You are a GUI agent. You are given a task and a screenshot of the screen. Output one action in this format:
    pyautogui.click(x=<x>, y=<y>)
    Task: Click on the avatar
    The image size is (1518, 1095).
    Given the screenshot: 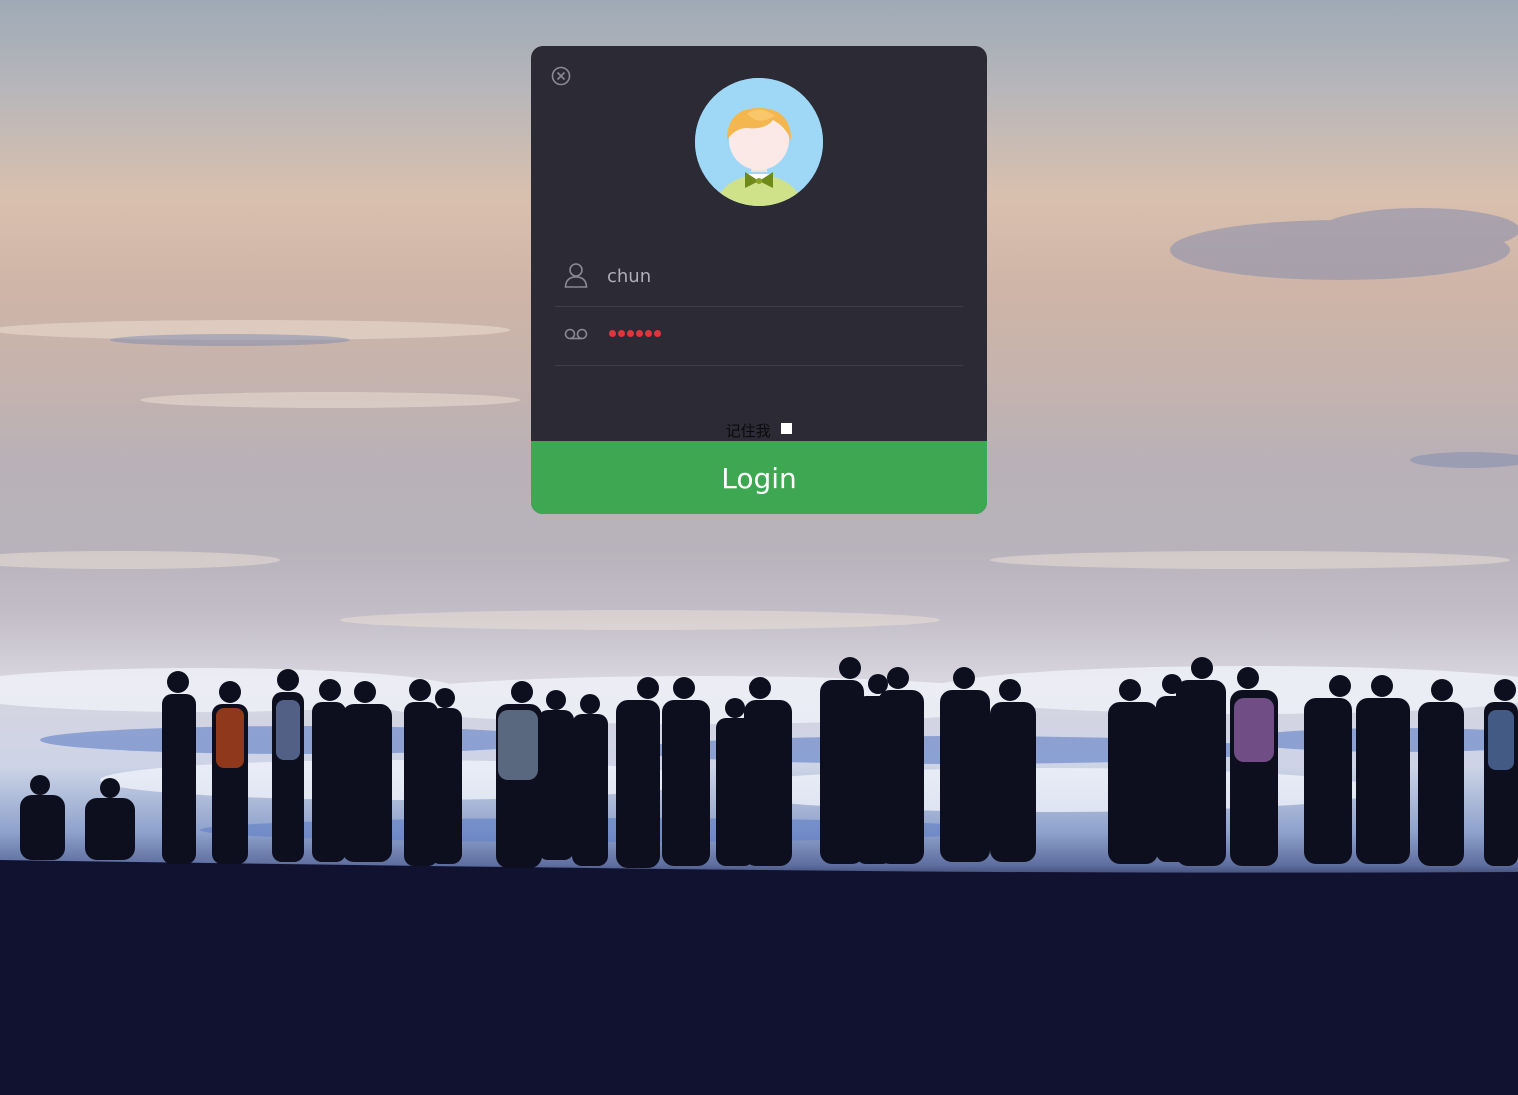 What is the action you would take?
    pyautogui.click(x=759, y=142)
    